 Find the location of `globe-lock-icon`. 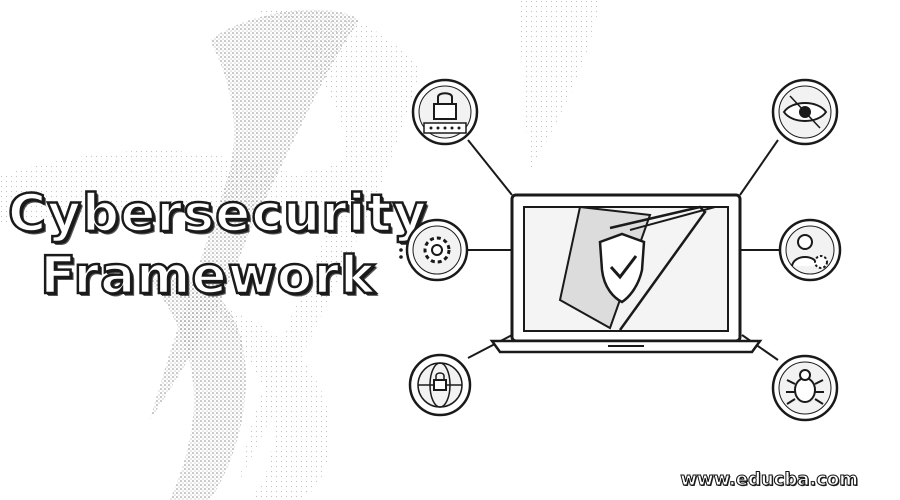

globe-lock-icon is located at coordinates (440, 385).